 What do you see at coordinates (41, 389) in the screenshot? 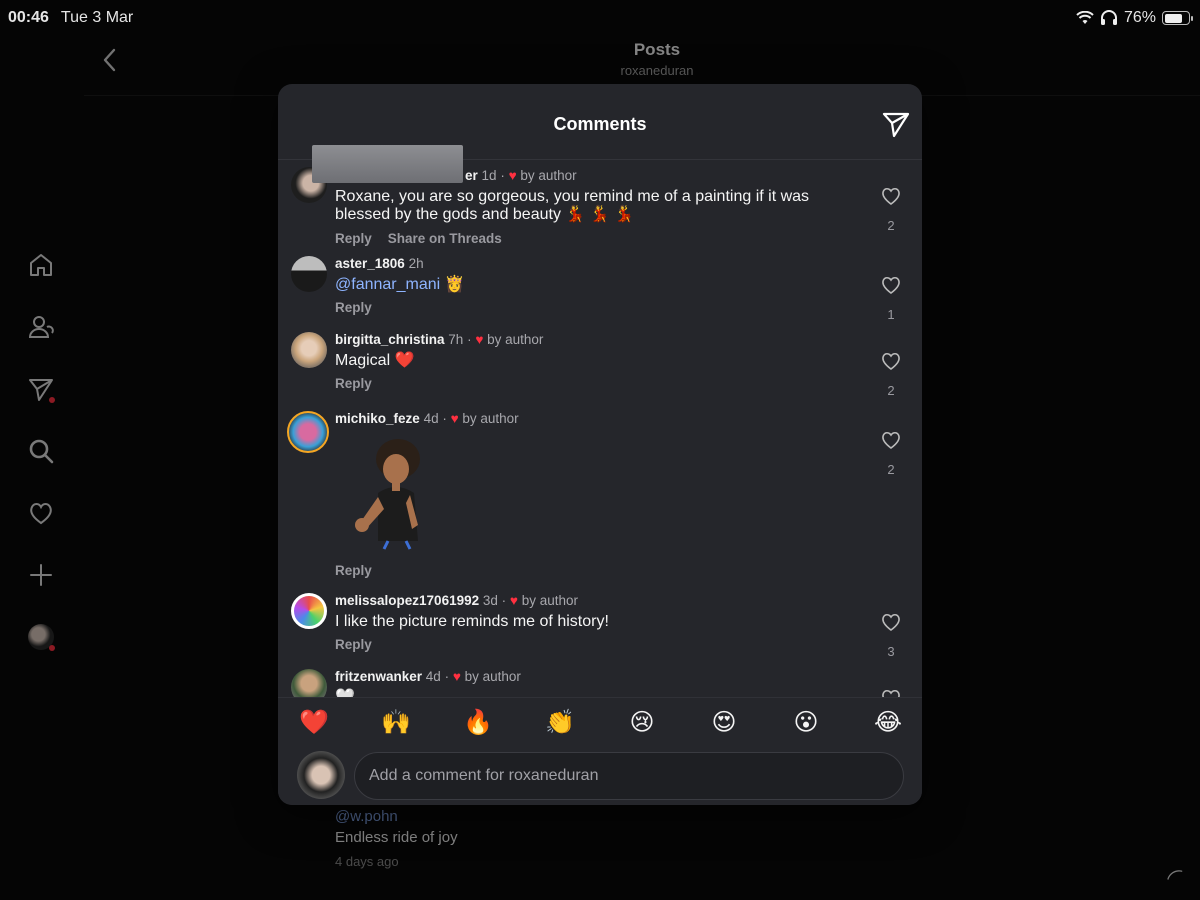
I see `send-icon` at bounding box center [41, 389].